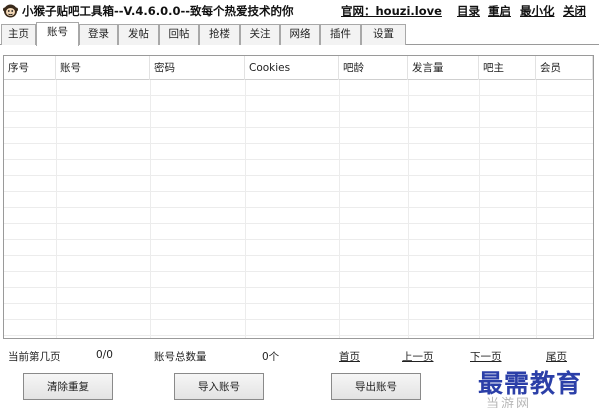  Describe the element at coordinates (376, 386) in the screenshot. I see `export-accounts-button: 导出账号` at that location.